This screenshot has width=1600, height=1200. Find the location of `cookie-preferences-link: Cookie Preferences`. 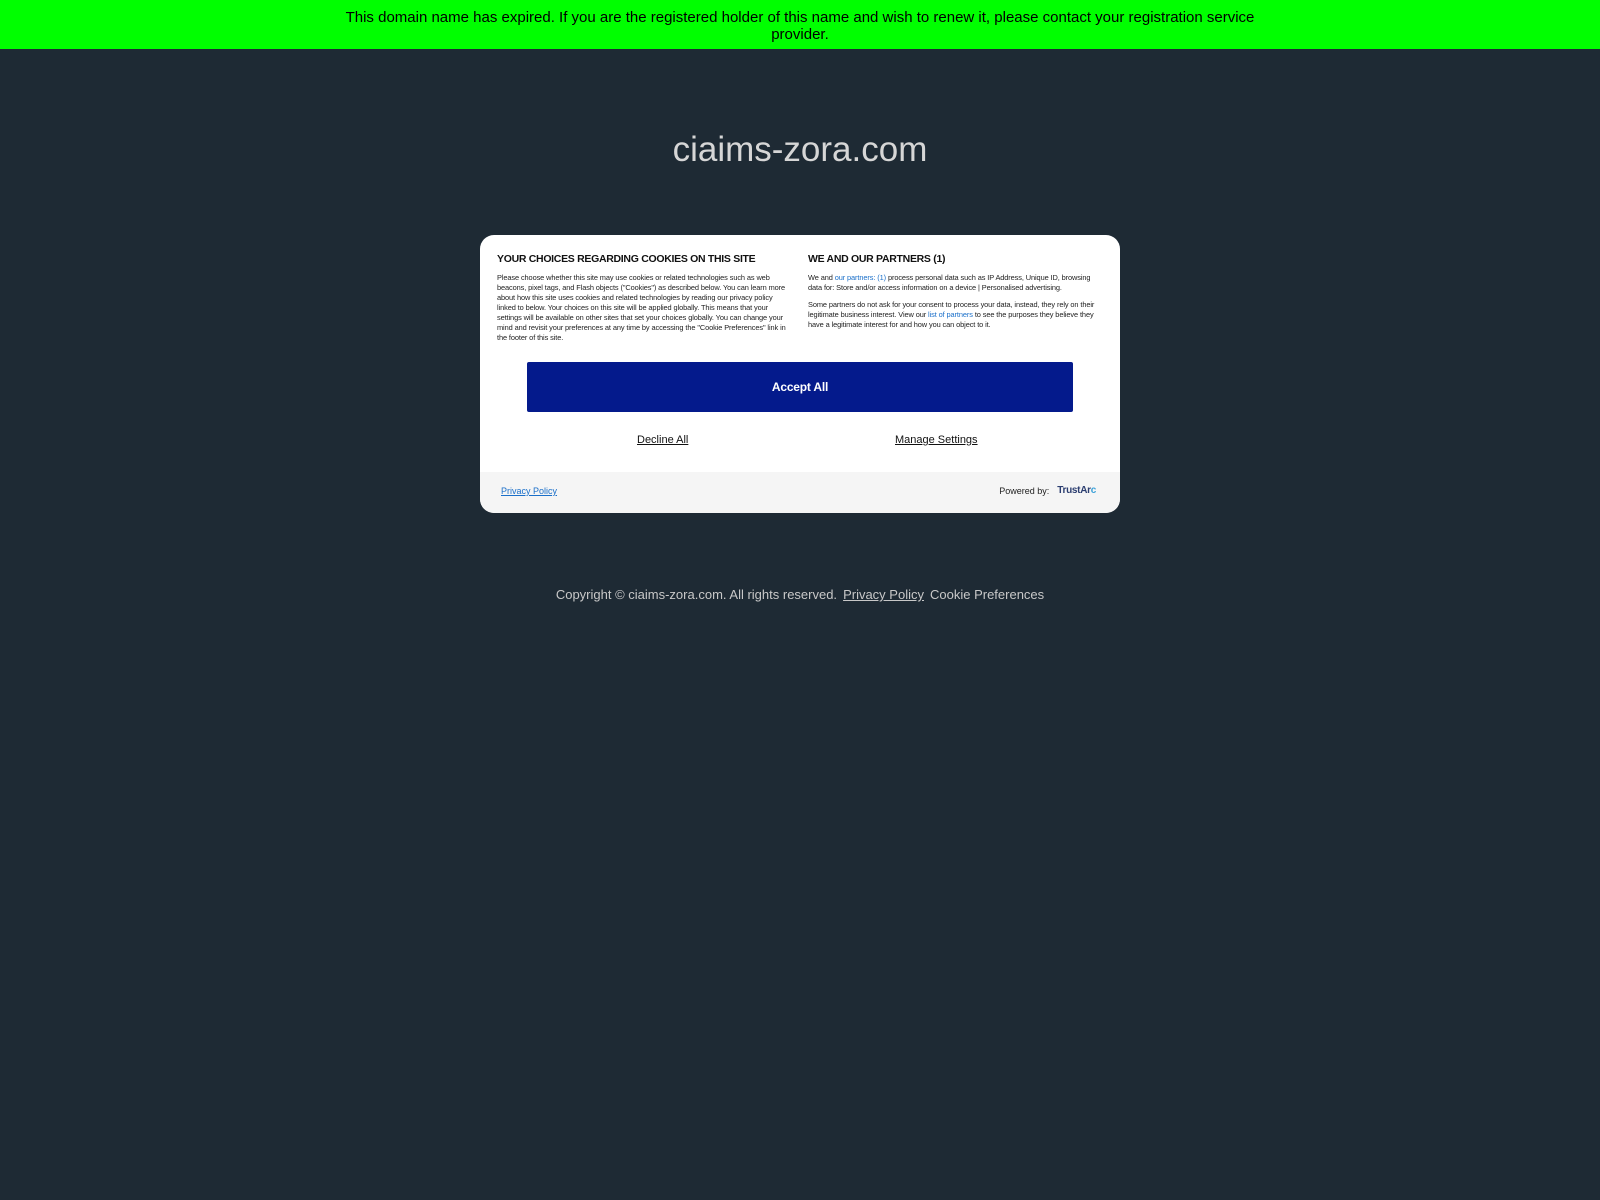

cookie-preferences-link: Cookie Preferences is located at coordinates (987, 594).